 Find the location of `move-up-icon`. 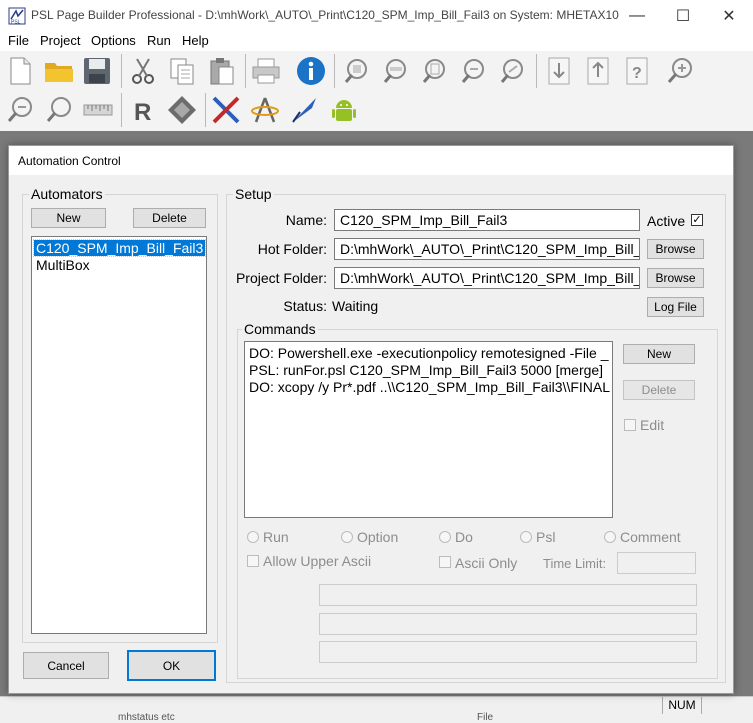

move-up-icon is located at coordinates (598, 71).